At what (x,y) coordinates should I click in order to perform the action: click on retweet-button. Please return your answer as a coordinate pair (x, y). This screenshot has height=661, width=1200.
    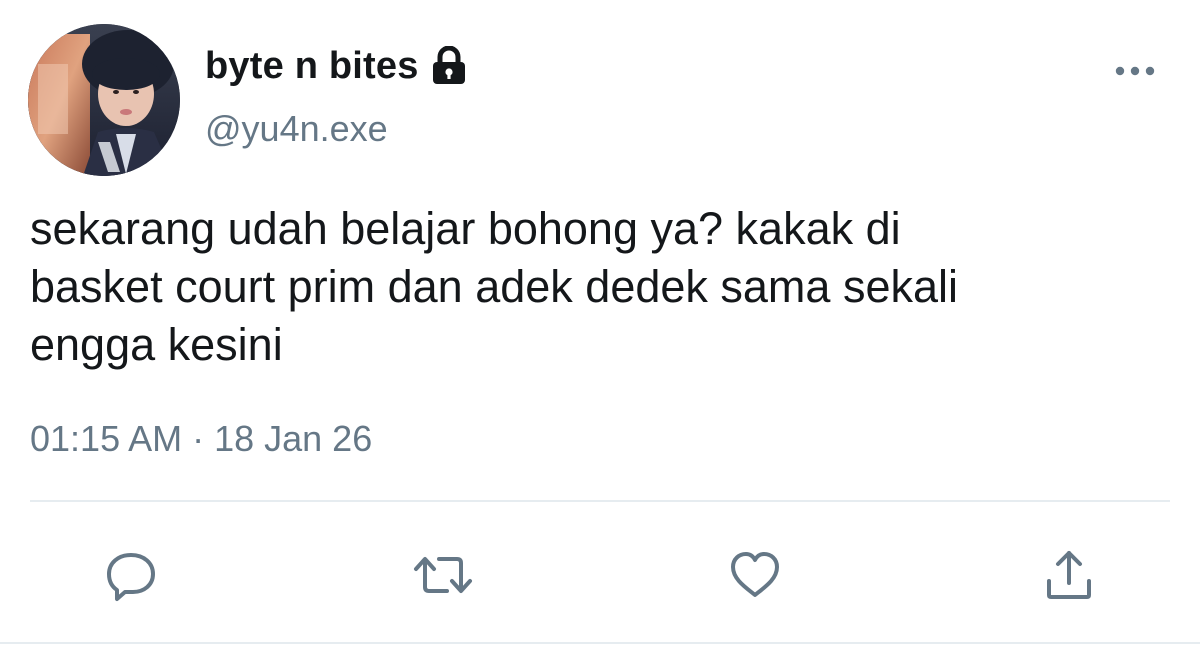
    Looking at the image, I should click on (443, 575).